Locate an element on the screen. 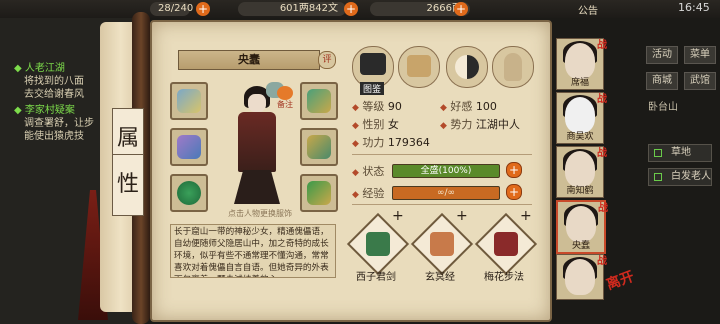 The height and width of the screenshot is (324, 720). armor-icon is located at coordinates (319, 101).